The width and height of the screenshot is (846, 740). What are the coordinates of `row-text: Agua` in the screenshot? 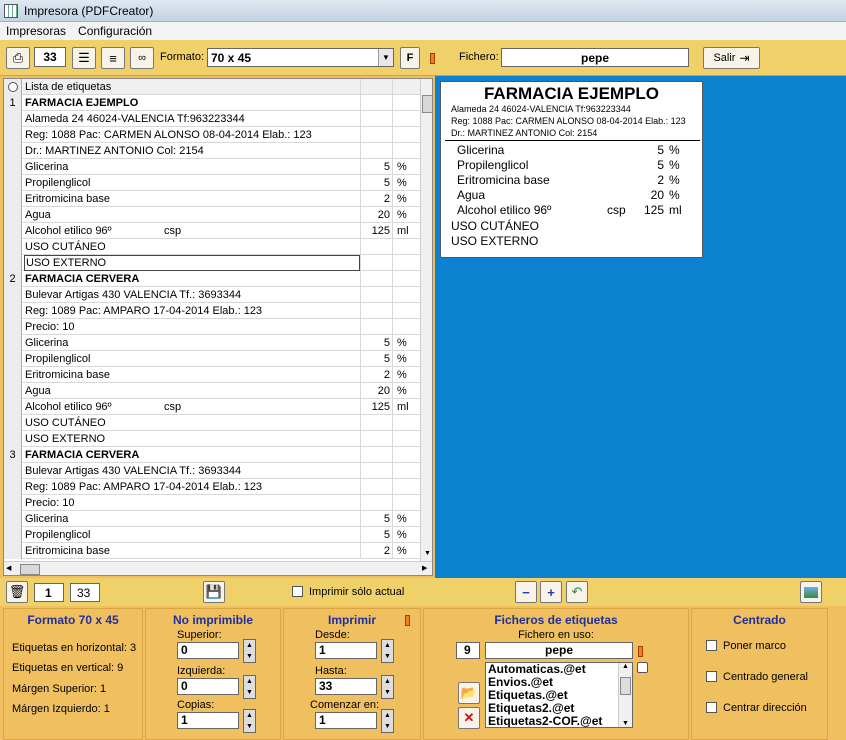 It's located at (38, 391).